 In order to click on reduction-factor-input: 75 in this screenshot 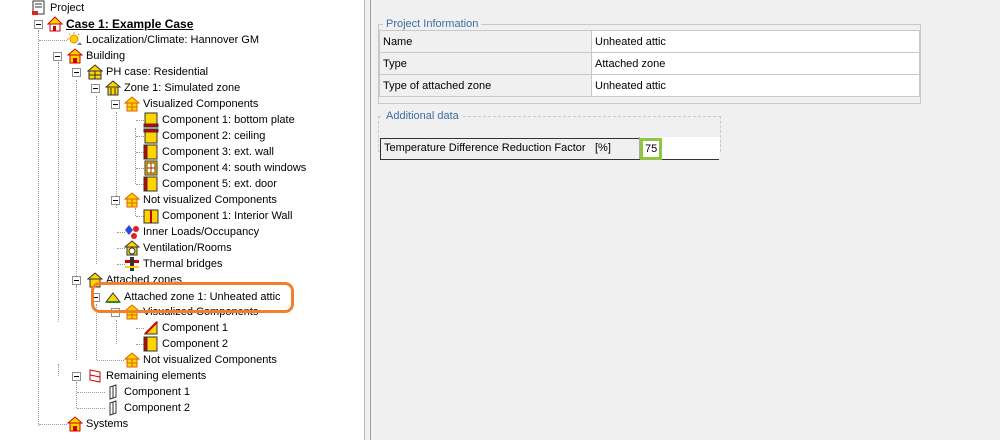, I will do `click(679, 148)`.